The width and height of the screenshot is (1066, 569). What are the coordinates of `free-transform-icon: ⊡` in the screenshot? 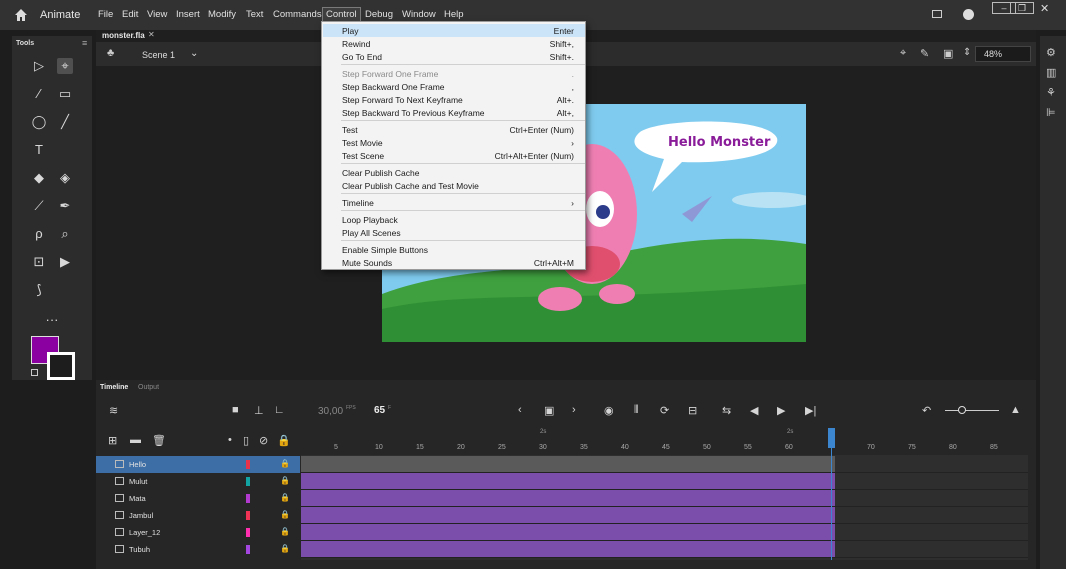 It's located at (39, 262).